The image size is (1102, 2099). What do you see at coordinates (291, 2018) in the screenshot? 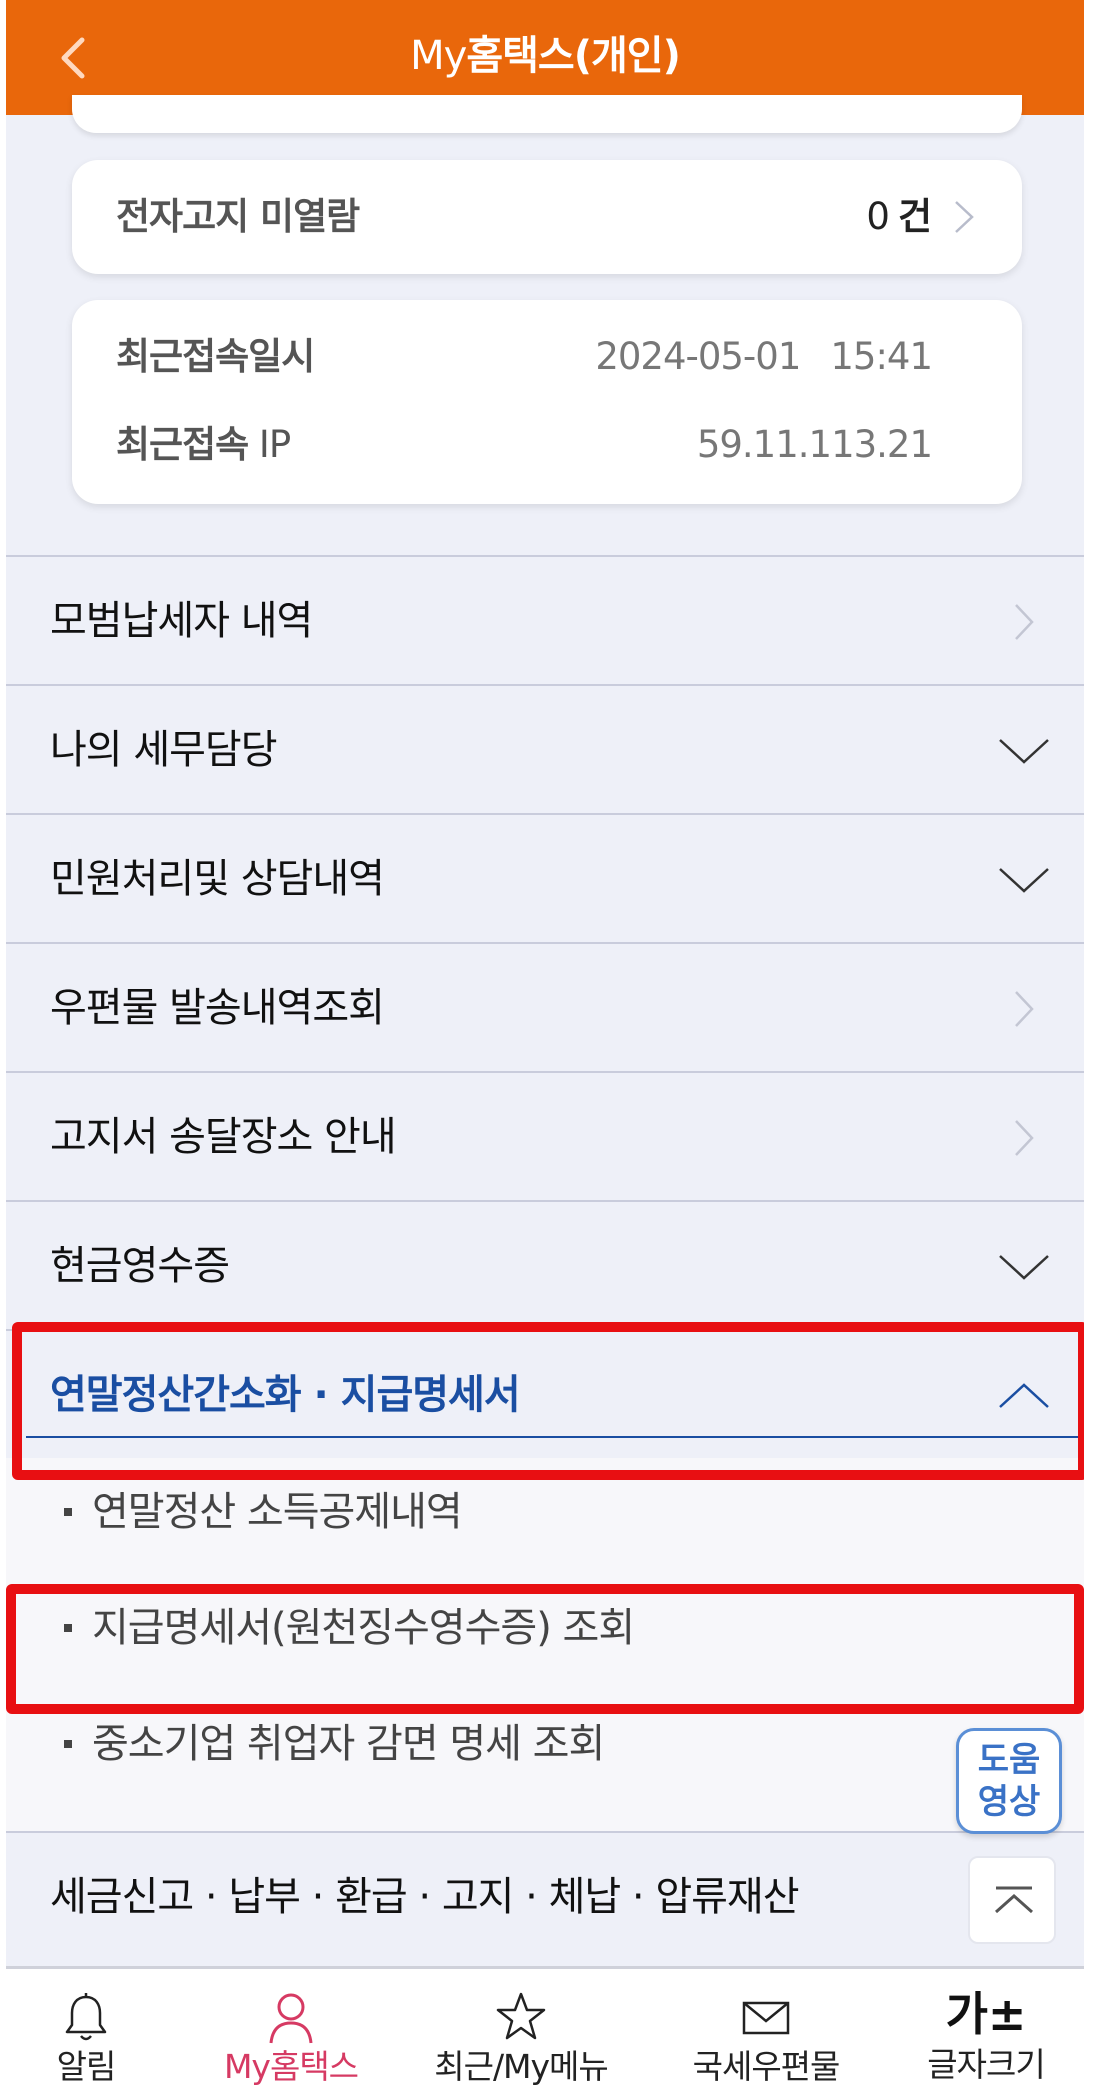
I see `person-icon` at bounding box center [291, 2018].